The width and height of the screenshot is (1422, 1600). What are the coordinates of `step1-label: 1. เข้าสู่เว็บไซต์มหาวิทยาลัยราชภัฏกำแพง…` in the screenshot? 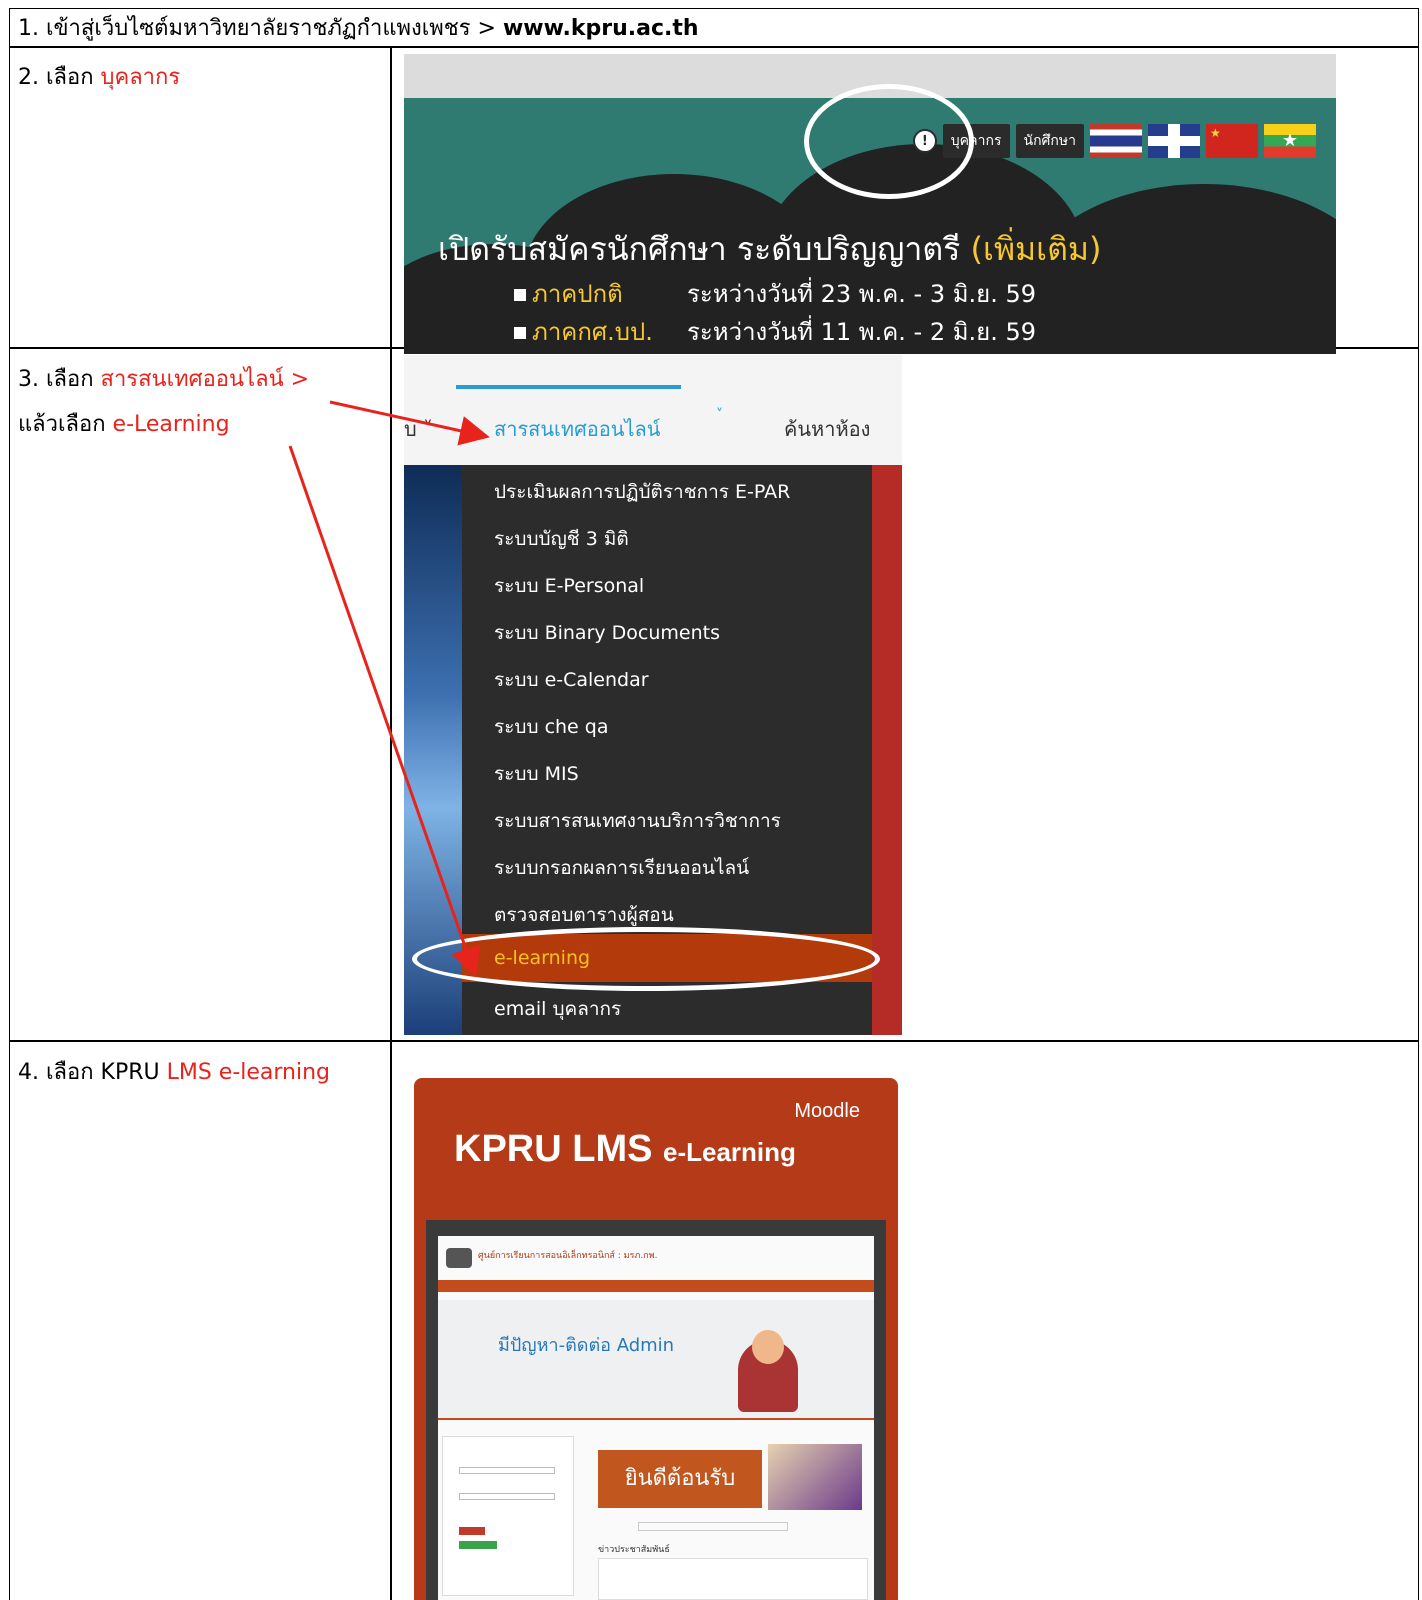 It's located at (260, 28).